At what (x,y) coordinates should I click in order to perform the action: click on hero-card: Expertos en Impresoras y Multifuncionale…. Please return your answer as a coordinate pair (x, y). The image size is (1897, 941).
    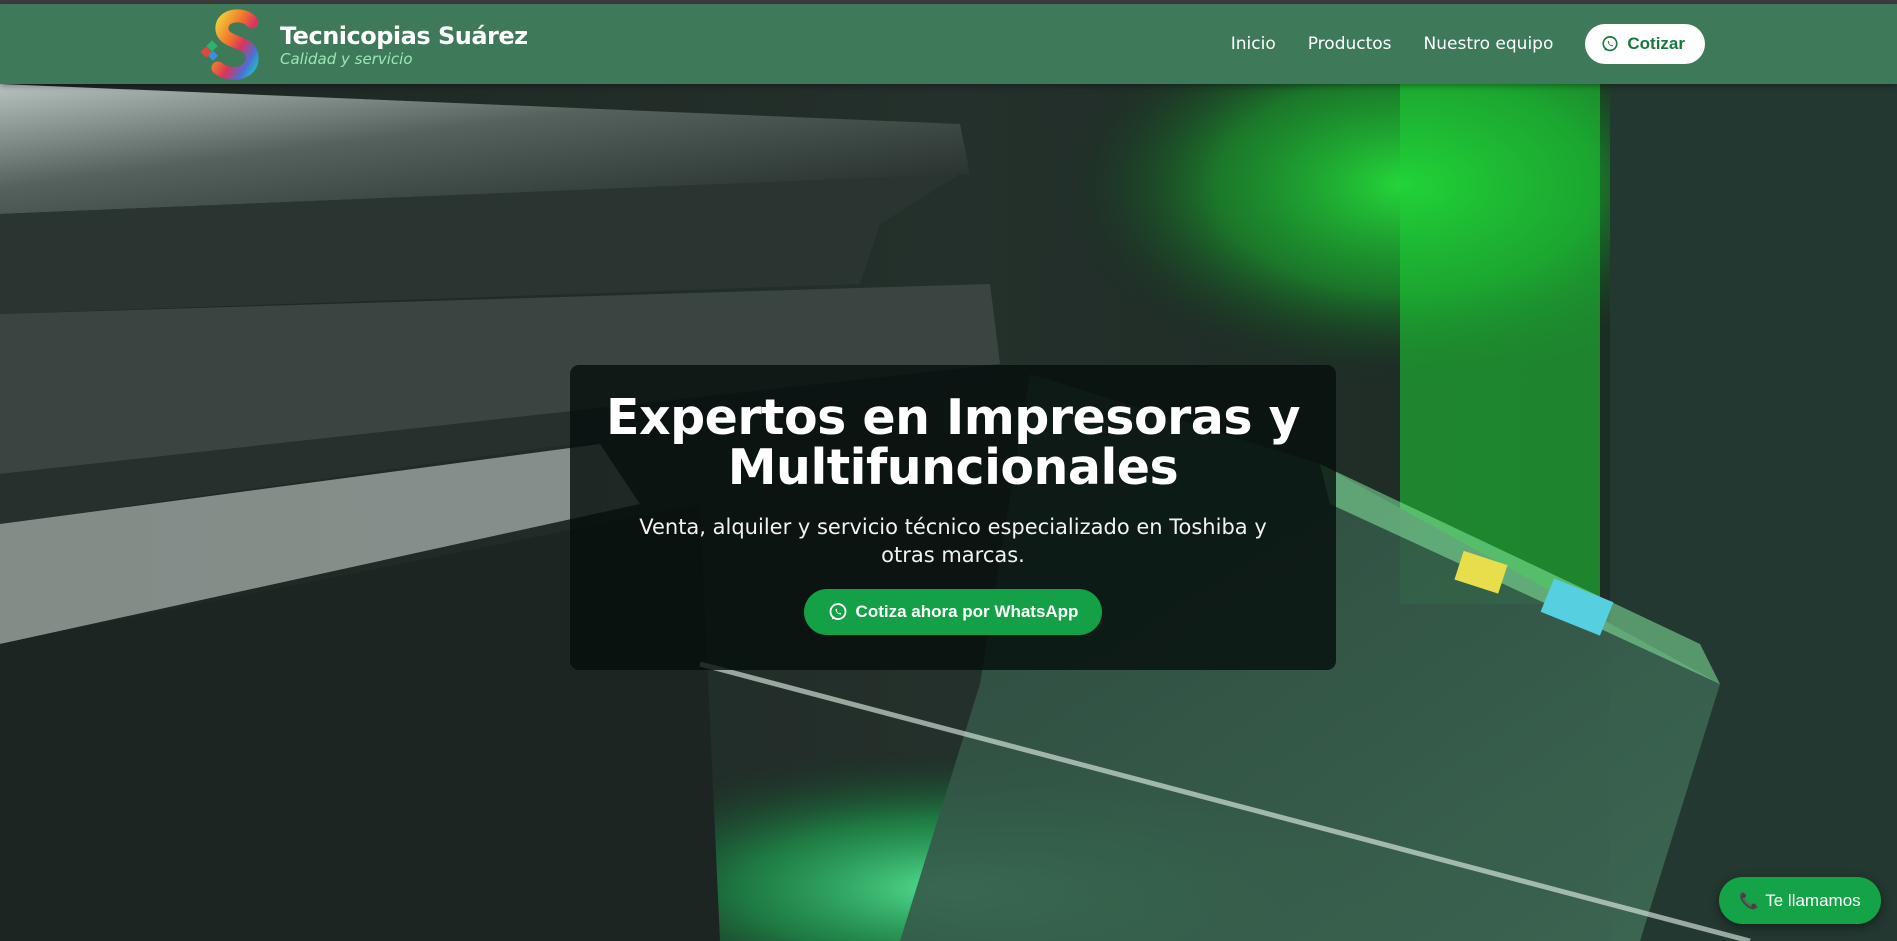
    Looking at the image, I should click on (953, 517).